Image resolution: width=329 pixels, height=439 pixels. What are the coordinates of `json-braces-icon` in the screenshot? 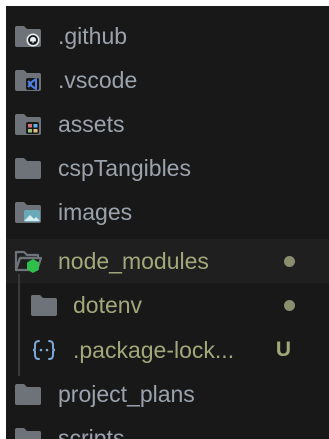 It's located at (44, 350).